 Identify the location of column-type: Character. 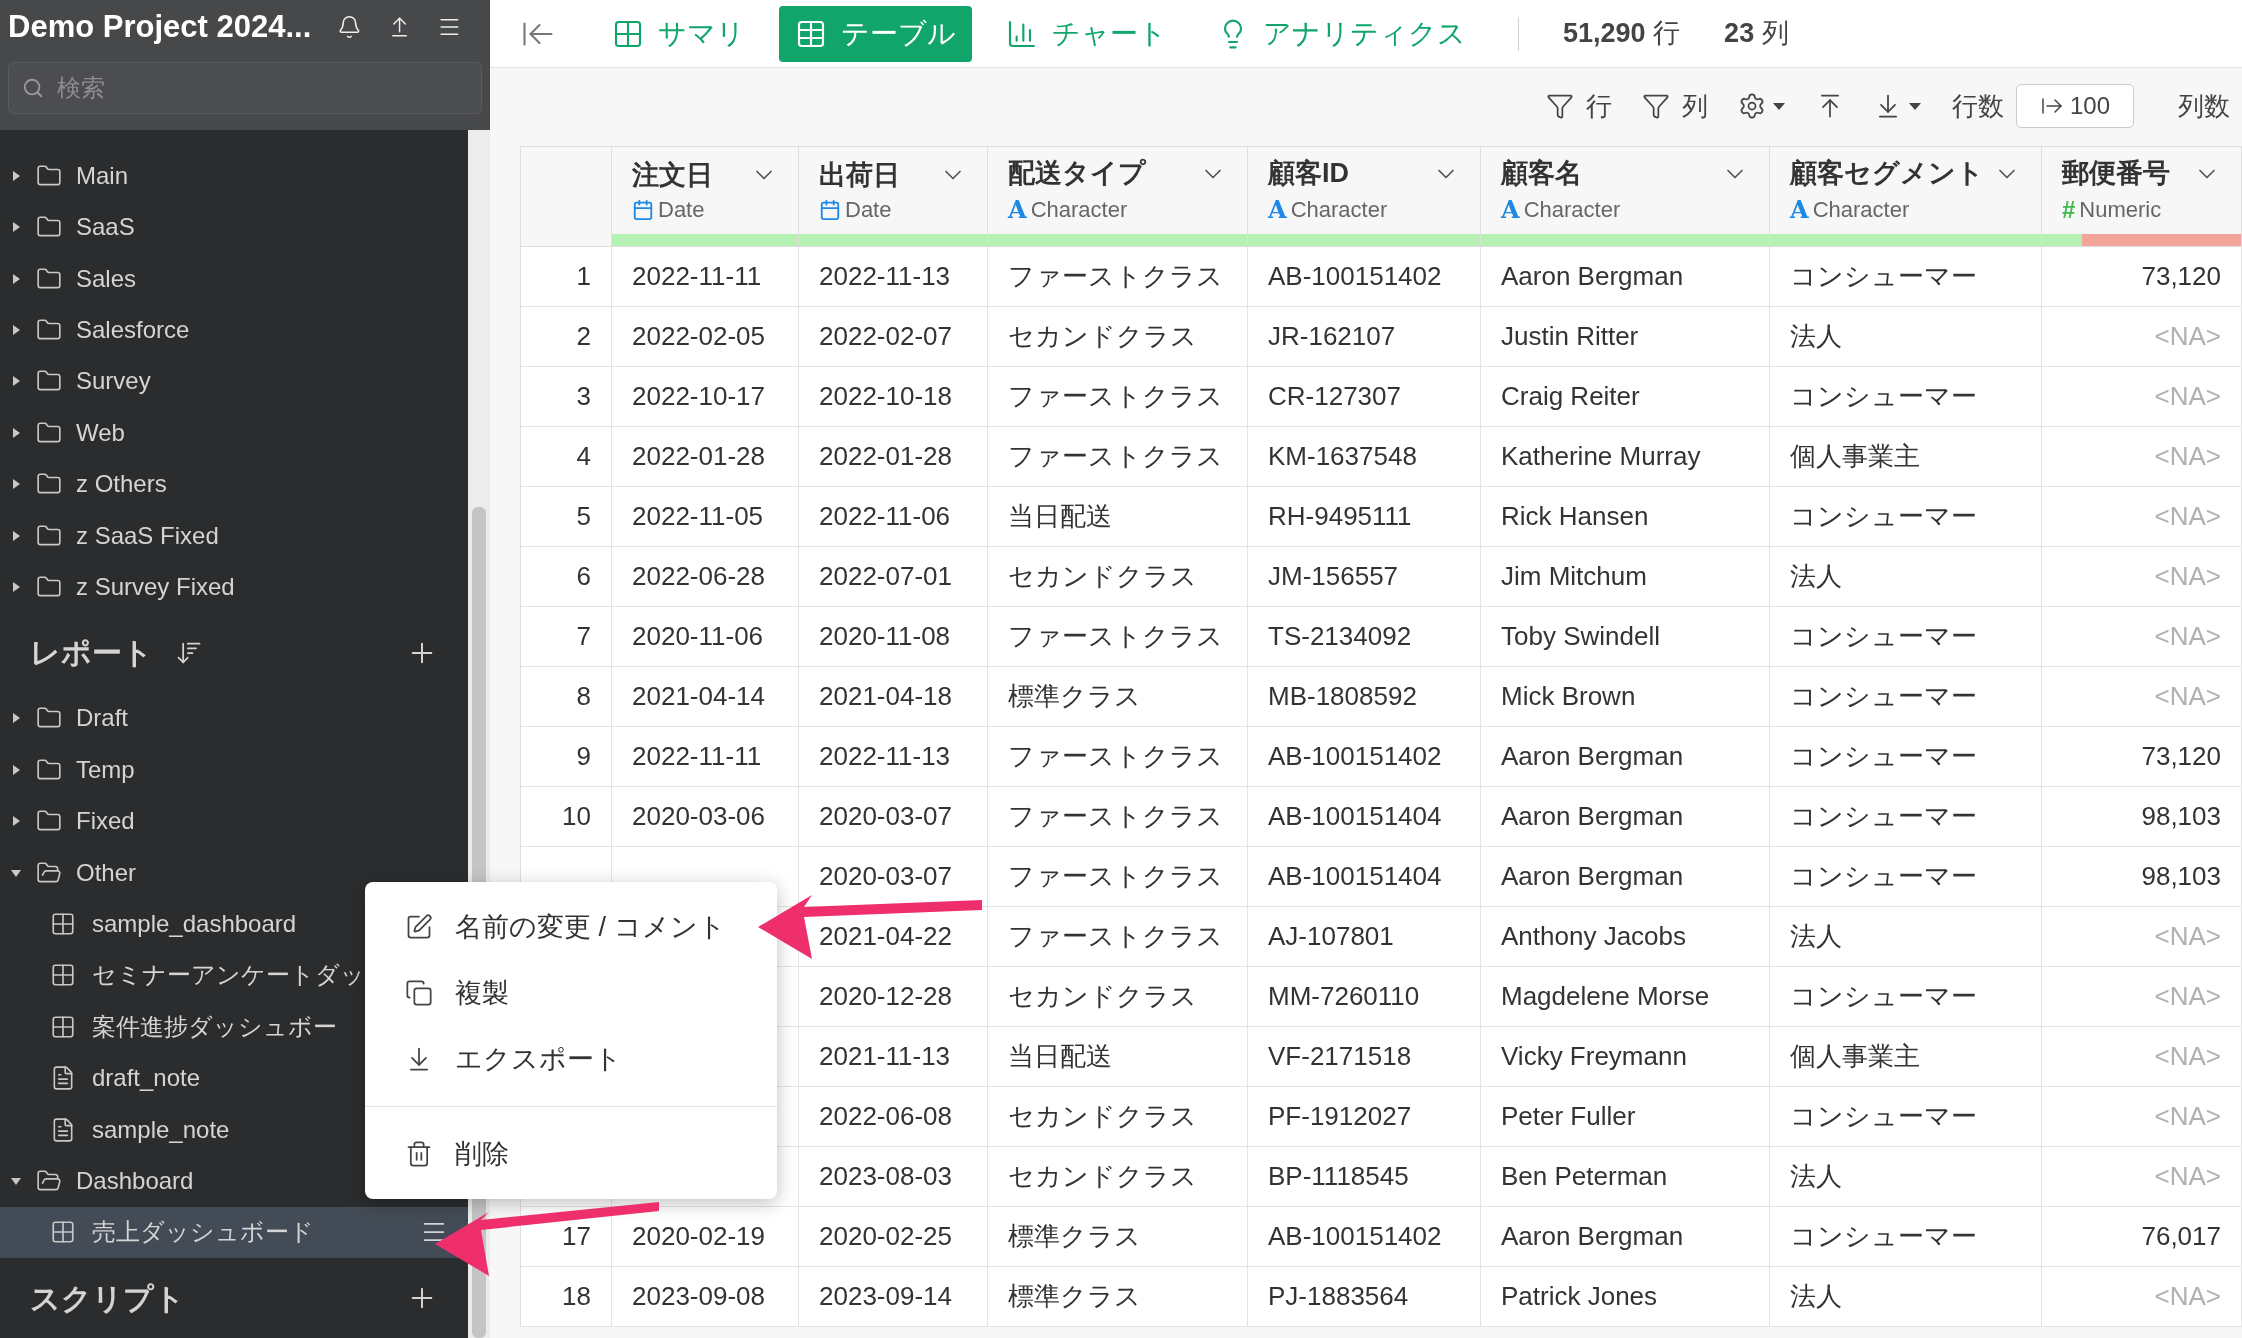
(1572, 210).